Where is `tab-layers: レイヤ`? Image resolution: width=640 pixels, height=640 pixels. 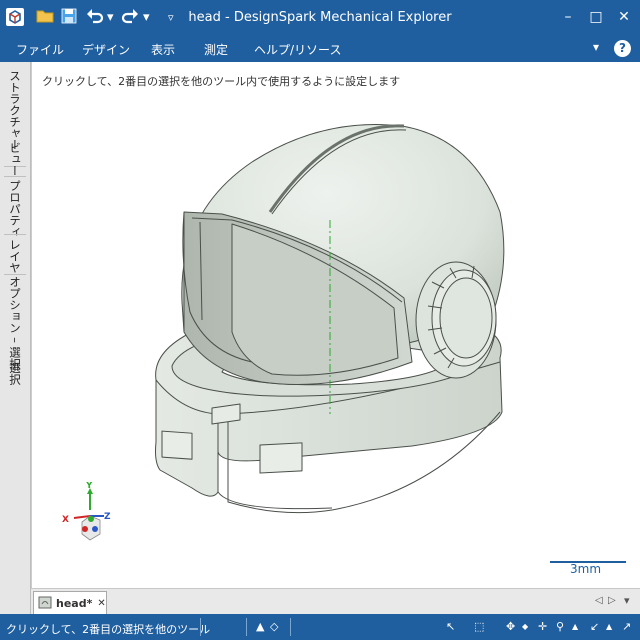 tab-layers: レイヤ is located at coordinates (15, 256).